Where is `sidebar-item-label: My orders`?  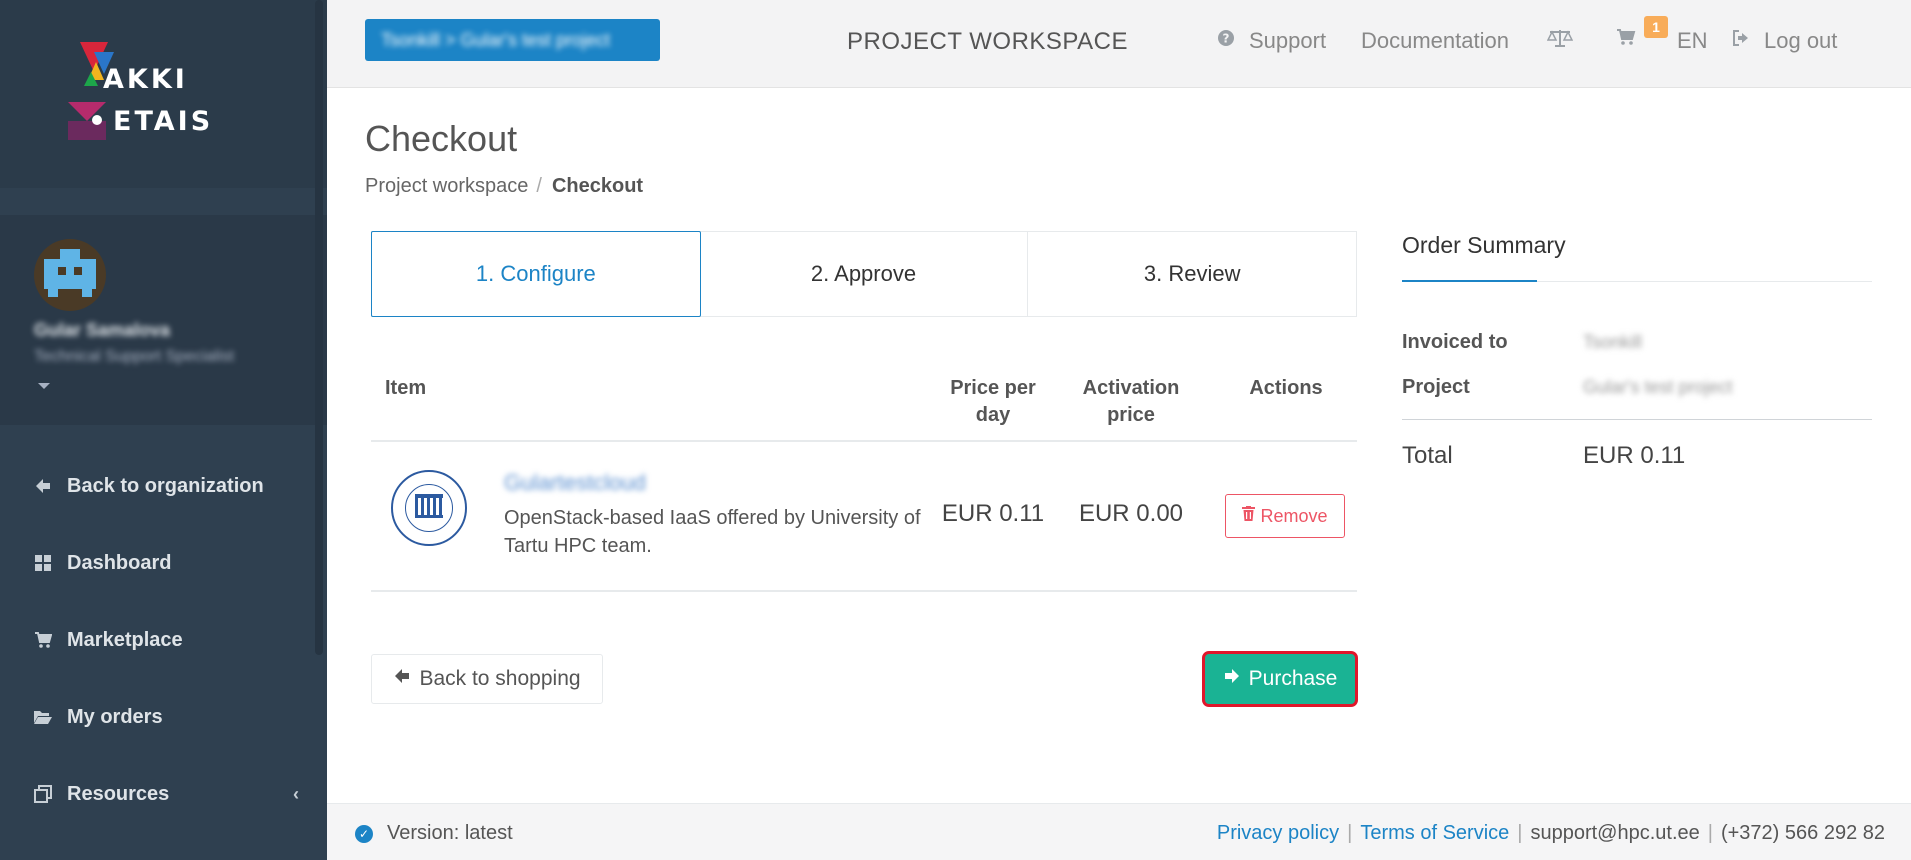 sidebar-item-label: My orders is located at coordinates (115, 716).